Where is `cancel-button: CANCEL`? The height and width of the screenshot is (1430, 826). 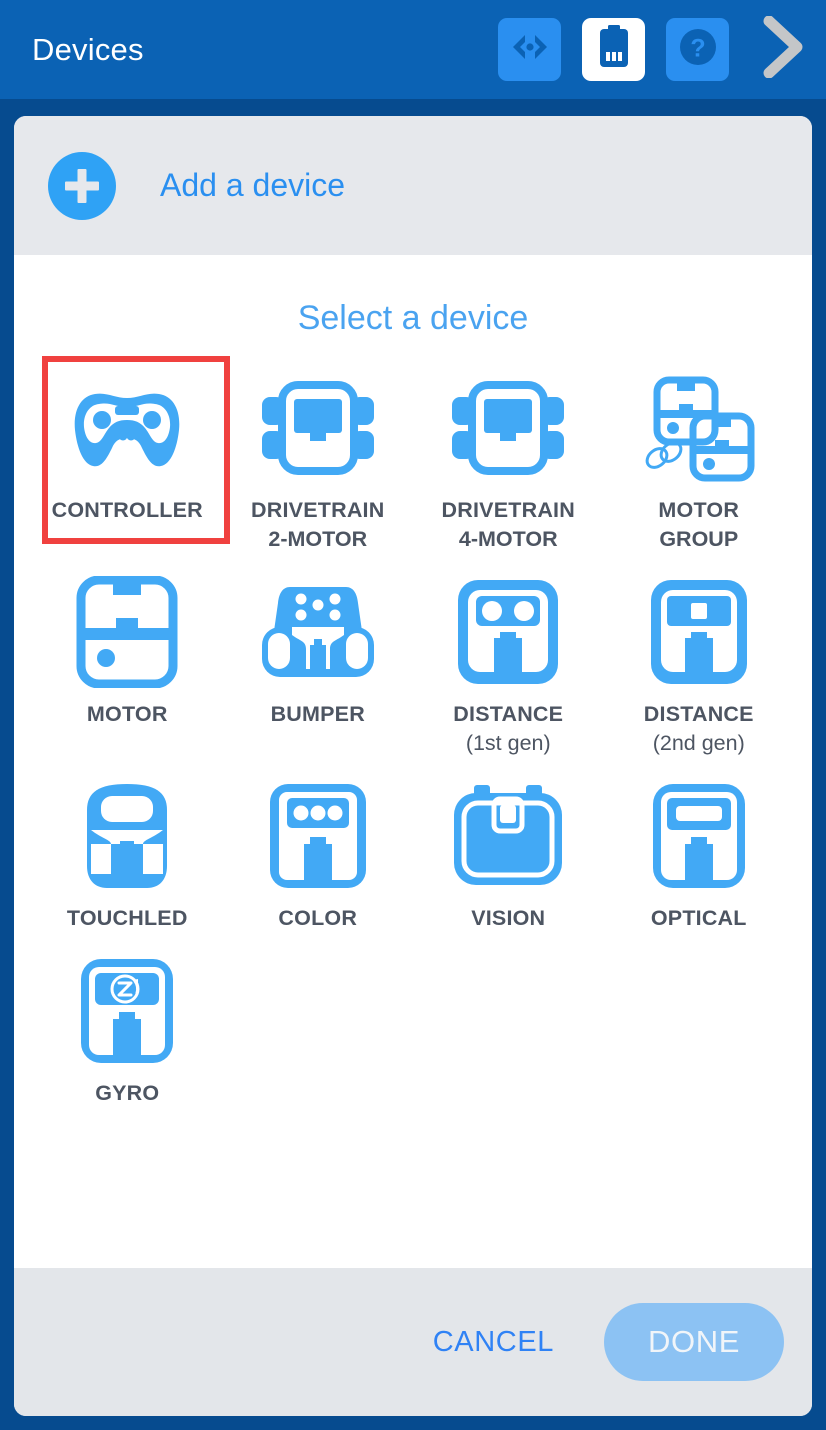
cancel-button: CANCEL is located at coordinates (493, 1342).